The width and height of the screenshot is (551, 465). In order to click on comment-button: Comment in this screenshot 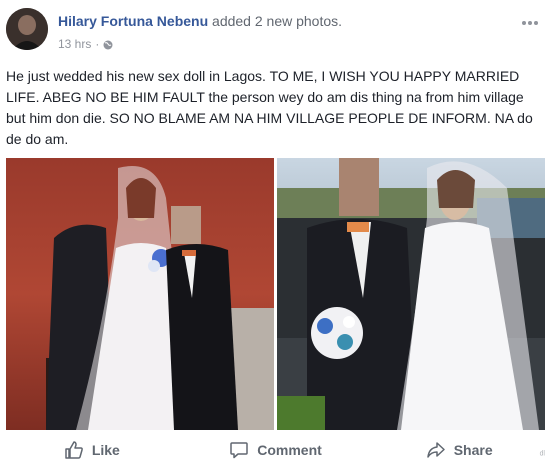, I will do `click(276, 450)`.